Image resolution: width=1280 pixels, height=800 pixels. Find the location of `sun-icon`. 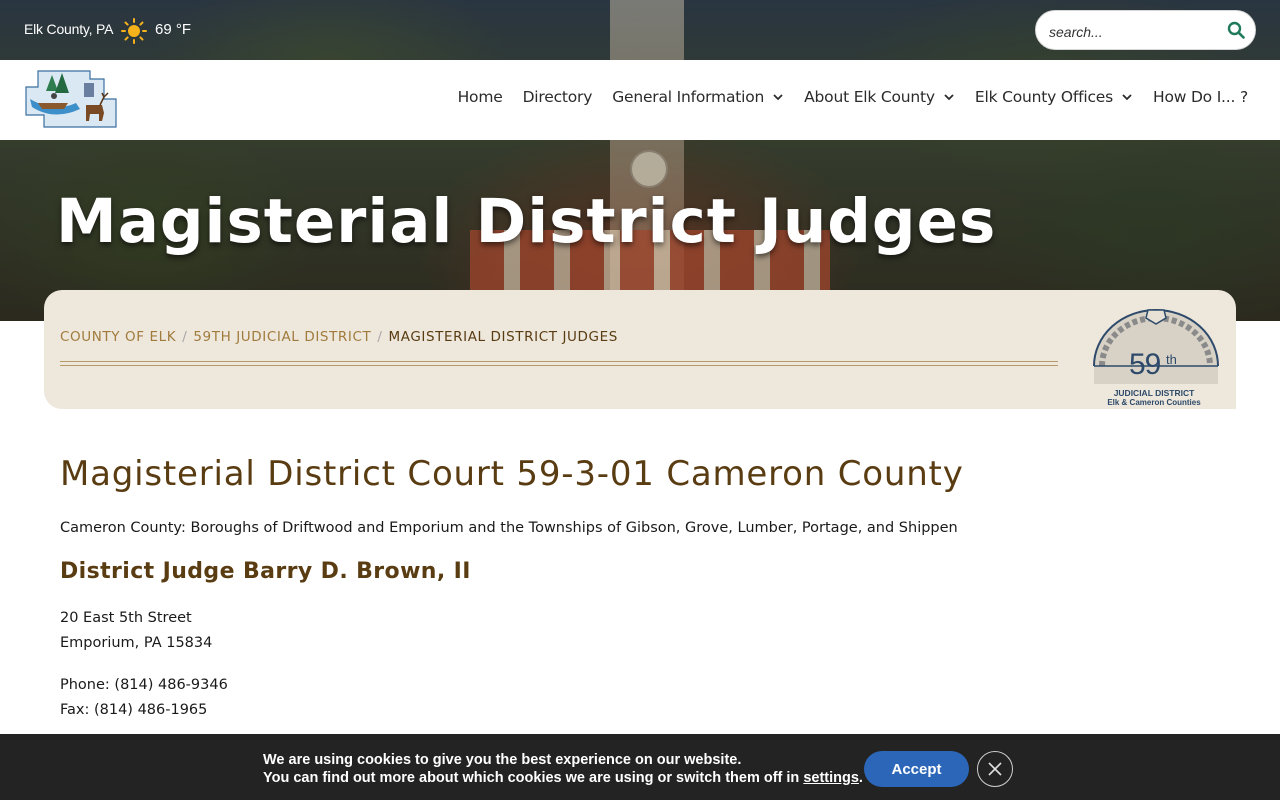

sun-icon is located at coordinates (134, 31).